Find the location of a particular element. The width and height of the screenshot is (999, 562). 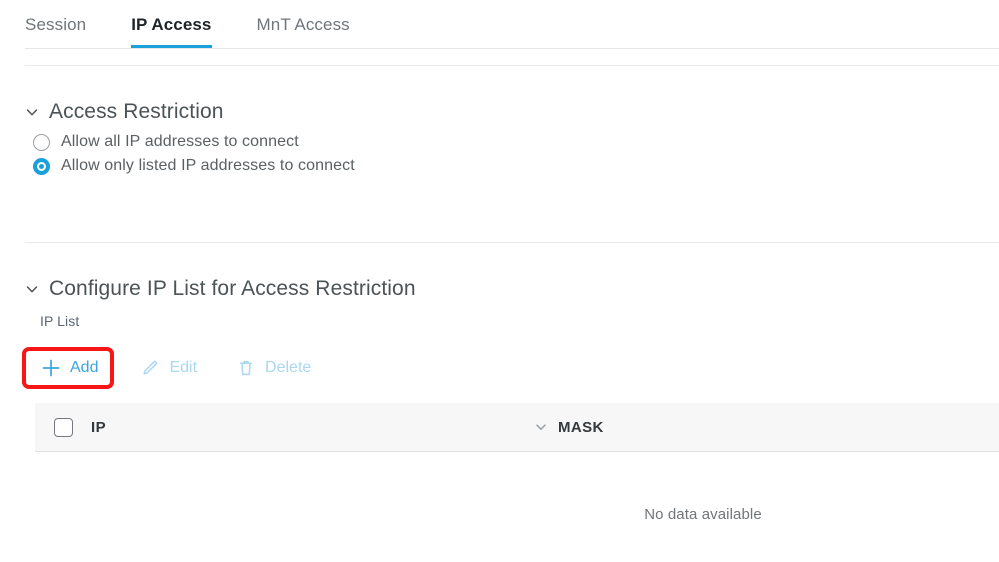

tab-list: Session IP Access MnT Access is located at coordinates (210, 24).